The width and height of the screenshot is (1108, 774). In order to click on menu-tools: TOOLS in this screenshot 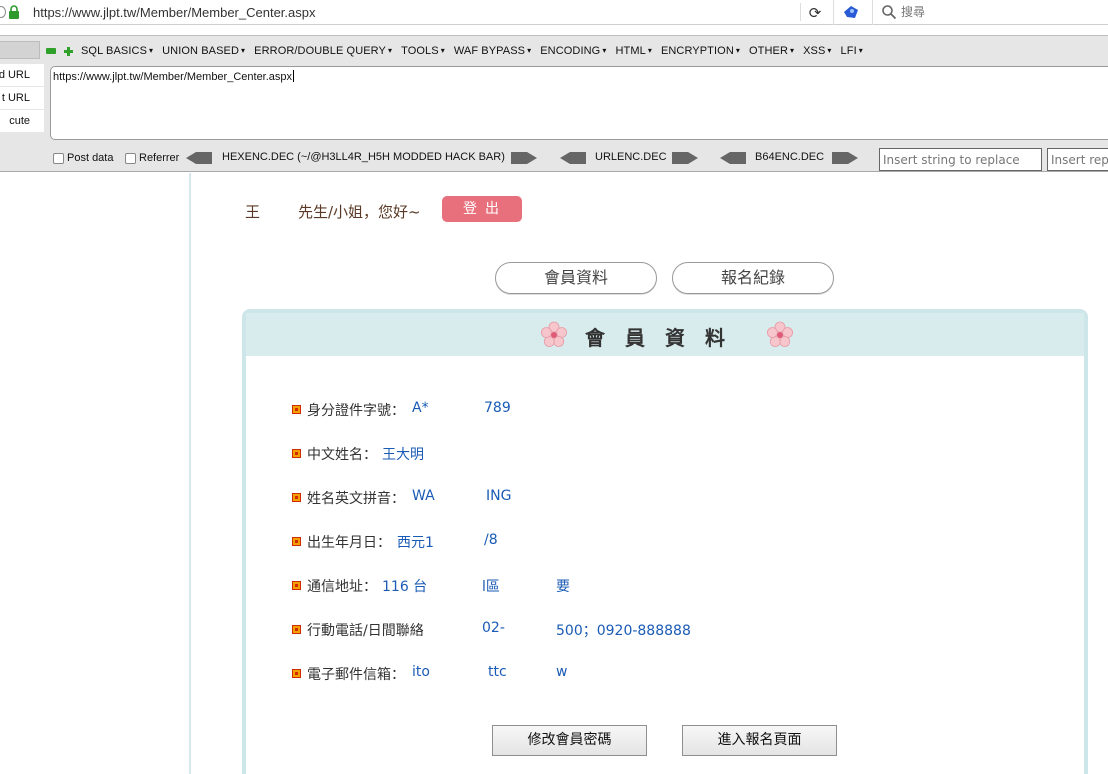, I will do `click(423, 51)`.